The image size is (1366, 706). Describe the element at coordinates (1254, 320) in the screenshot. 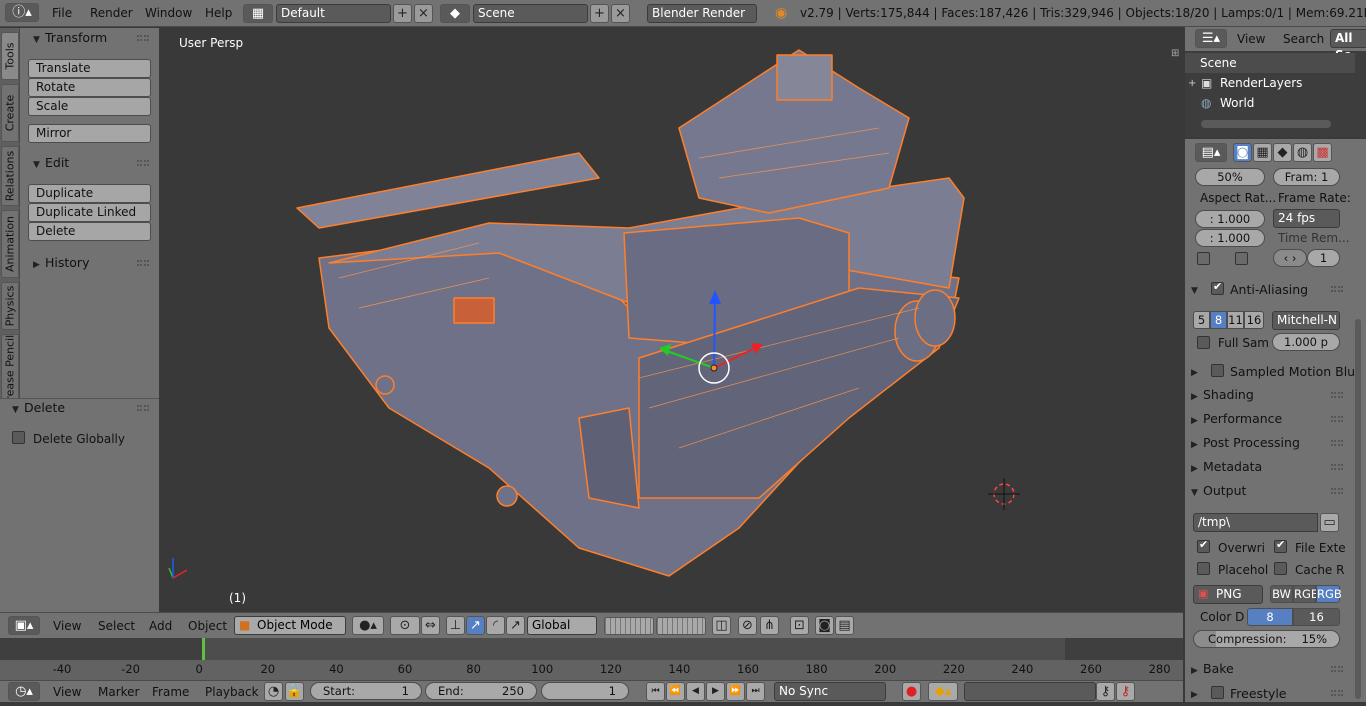

I see `aa-samples-16: 16` at that location.